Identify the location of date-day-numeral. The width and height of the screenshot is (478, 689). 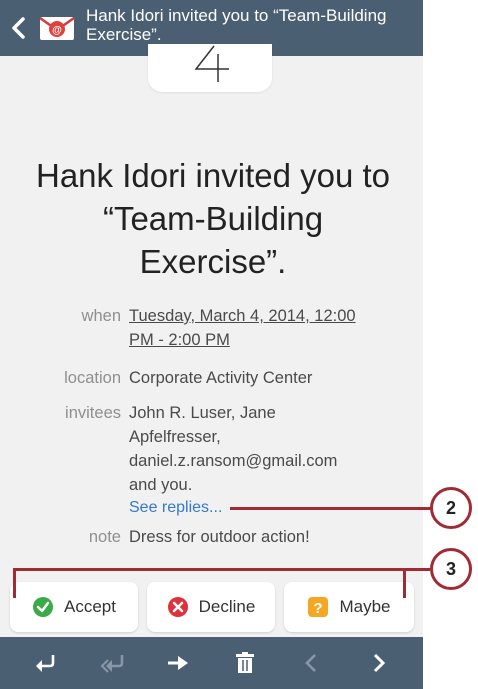
(211, 63).